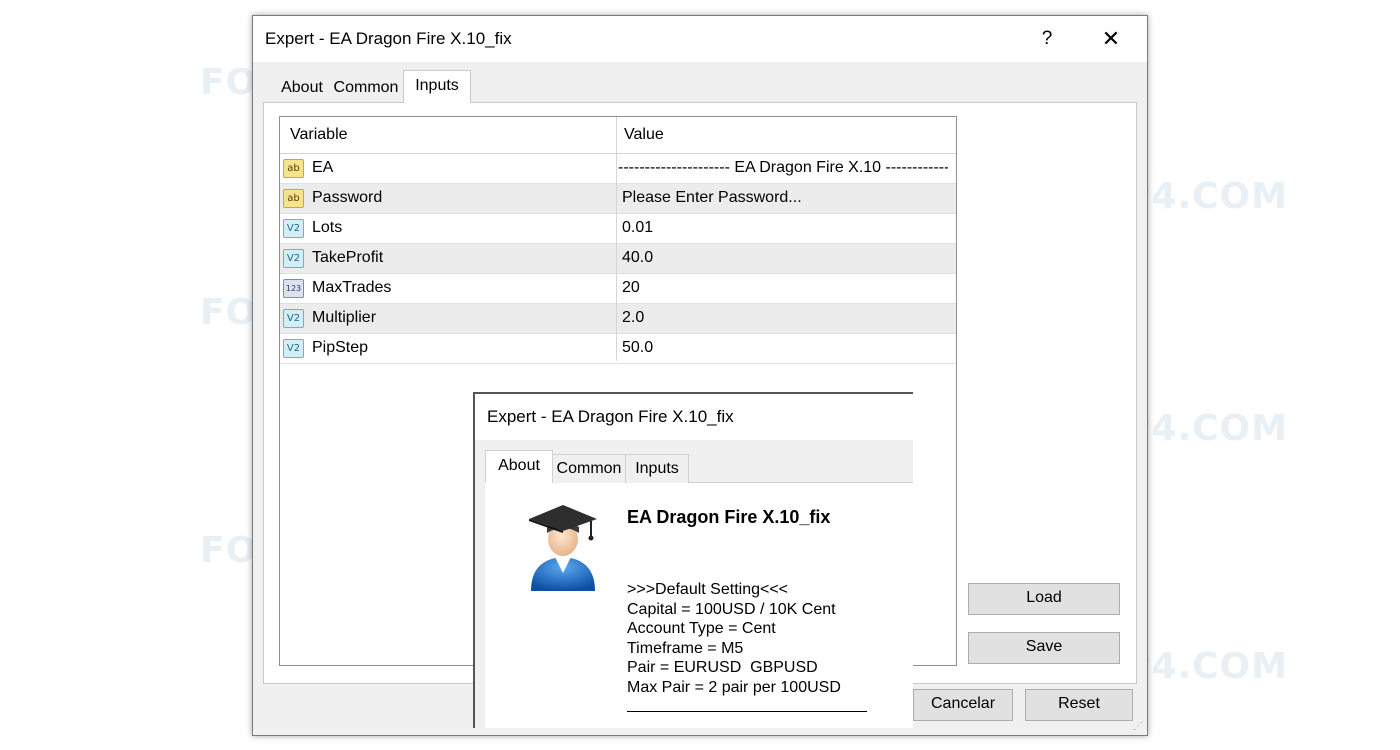 Image resolution: width=1400 pixels, height=750 pixels. I want to click on column-header-value: Value, so click(644, 135).